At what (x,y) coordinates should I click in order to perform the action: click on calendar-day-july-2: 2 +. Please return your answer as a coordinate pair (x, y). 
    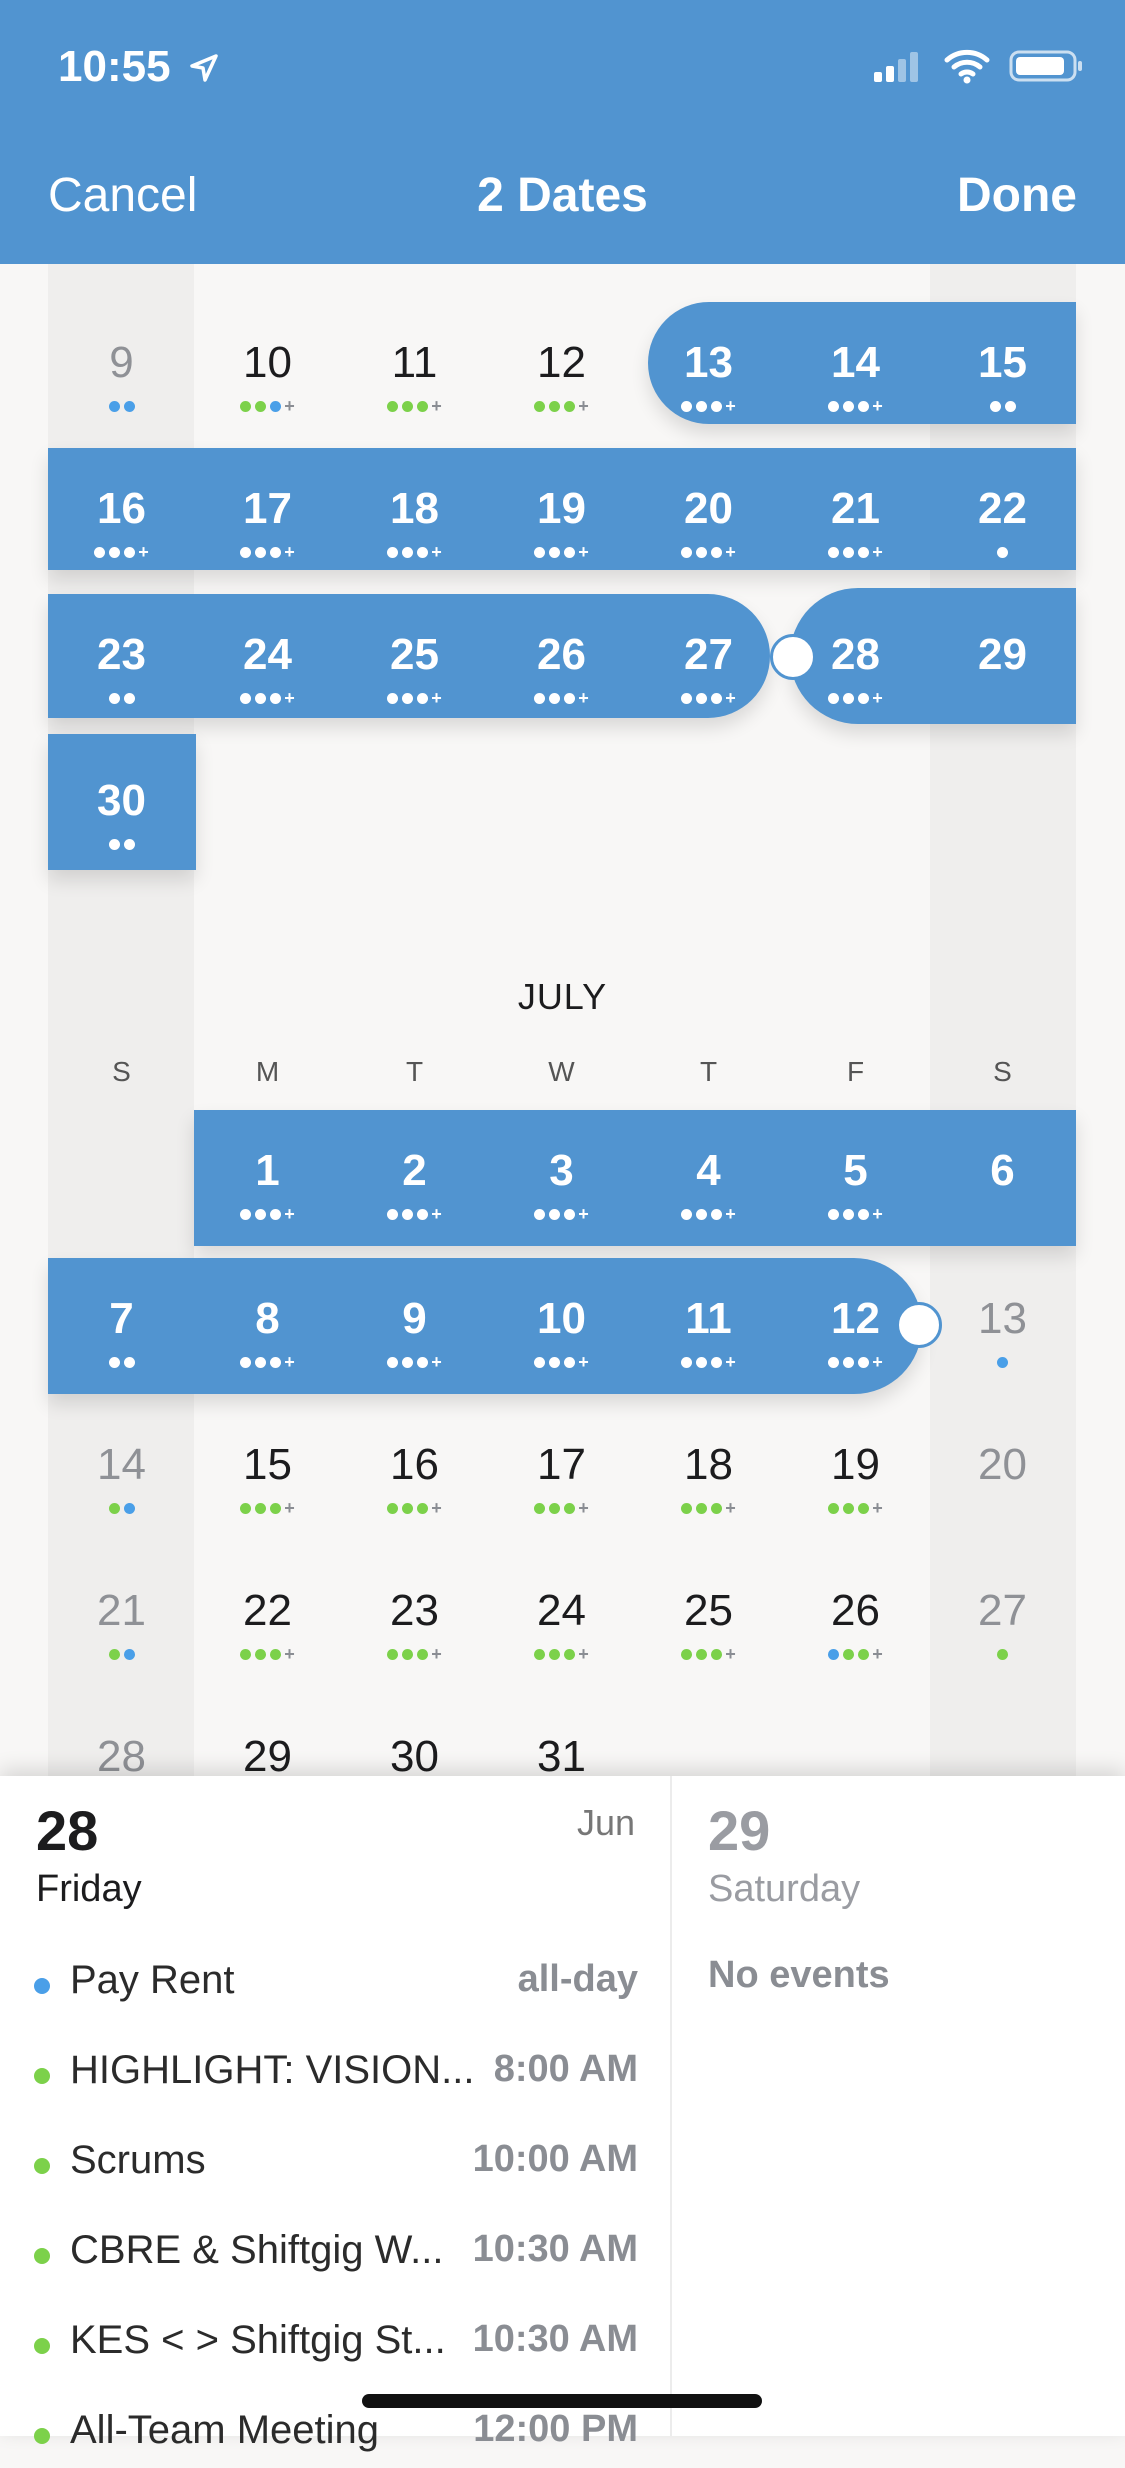
    Looking at the image, I should click on (414, 1170).